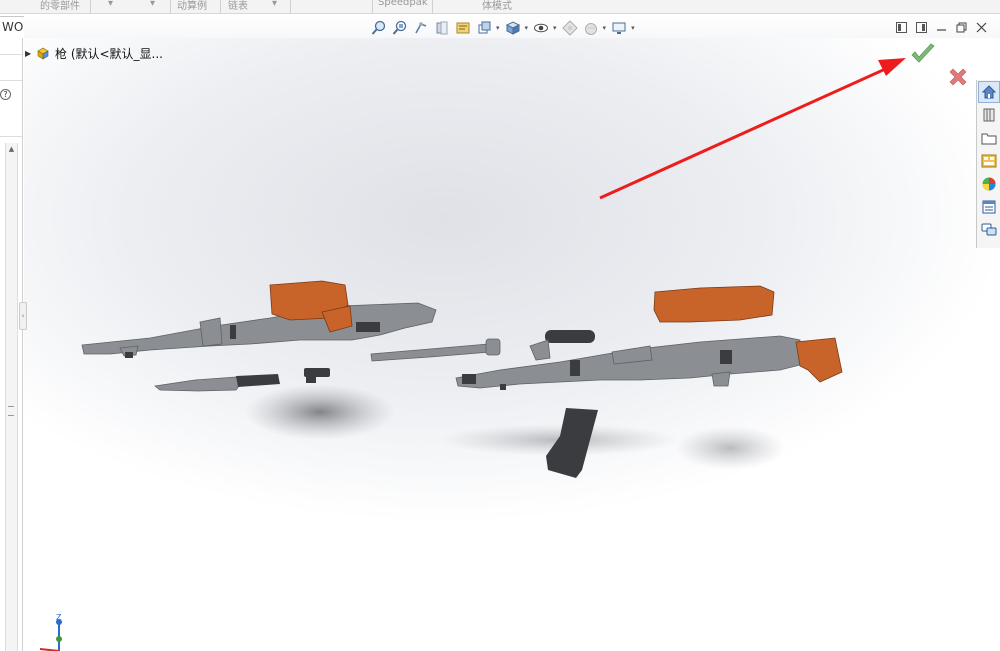 The width and height of the screenshot is (1000, 651). Describe the element at coordinates (714, 304) in the screenshot. I see `upper-handguard` at that location.